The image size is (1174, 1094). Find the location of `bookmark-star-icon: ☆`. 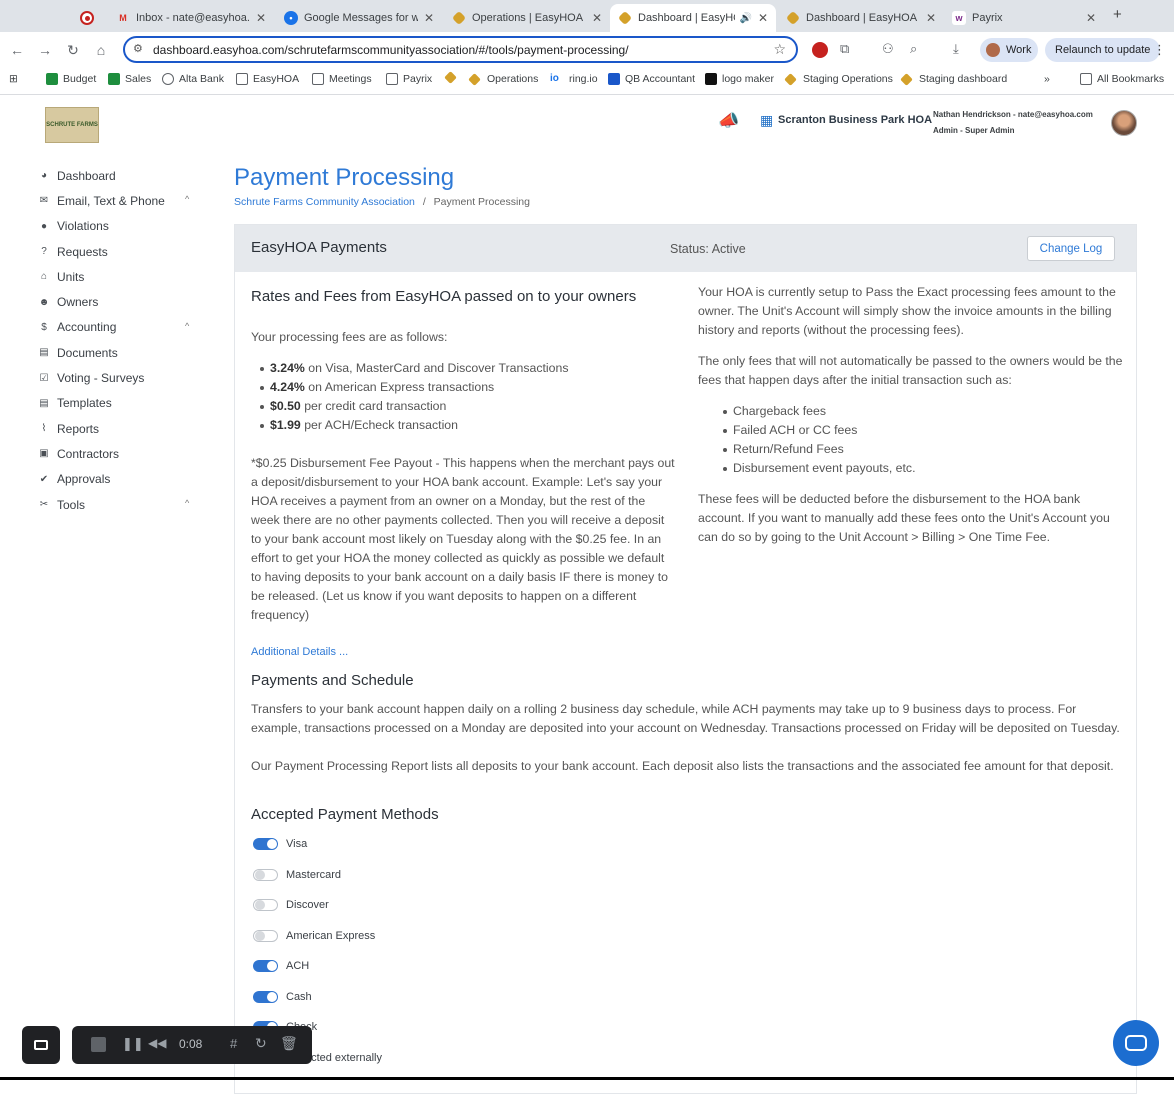

bookmark-star-icon: ☆ is located at coordinates (779, 49).